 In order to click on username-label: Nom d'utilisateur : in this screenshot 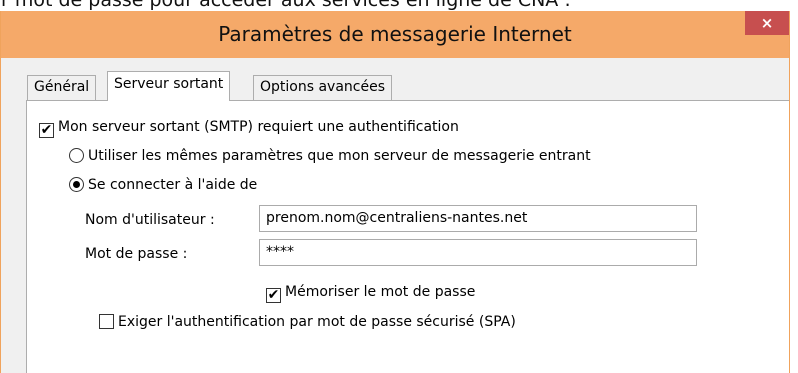, I will do `click(150, 220)`.